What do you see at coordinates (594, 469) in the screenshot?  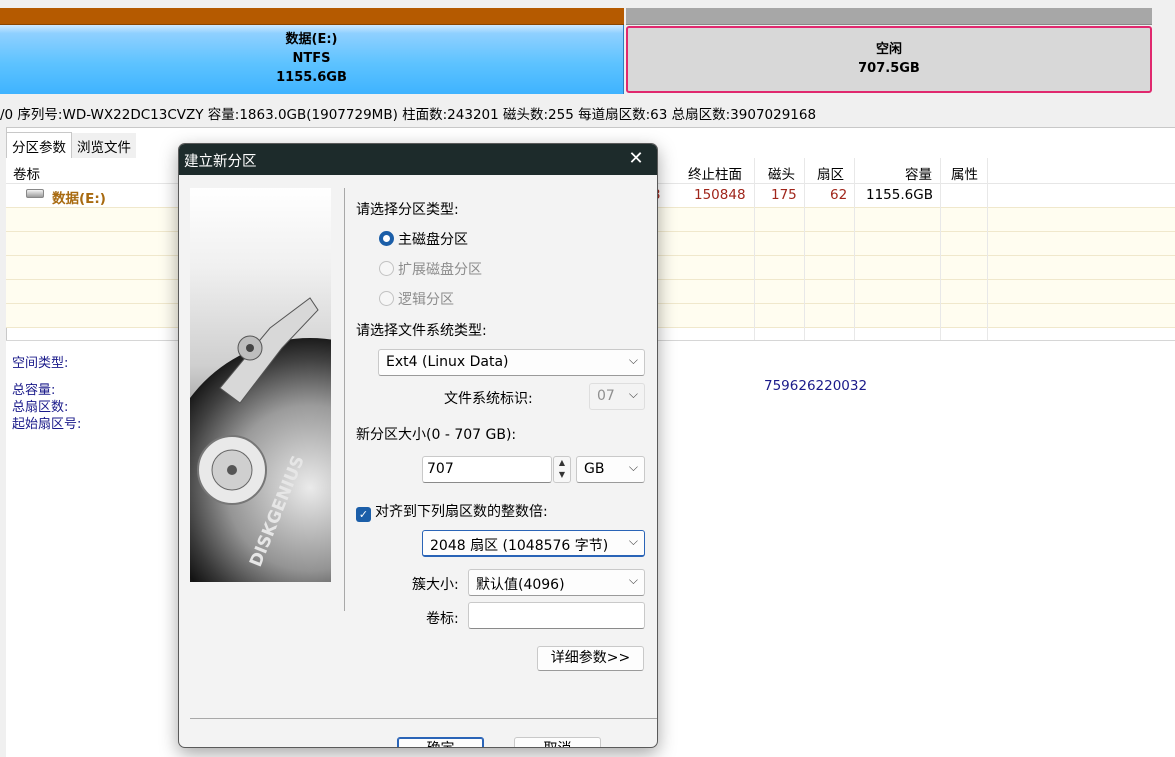 I see `size-unit-value: GB` at bounding box center [594, 469].